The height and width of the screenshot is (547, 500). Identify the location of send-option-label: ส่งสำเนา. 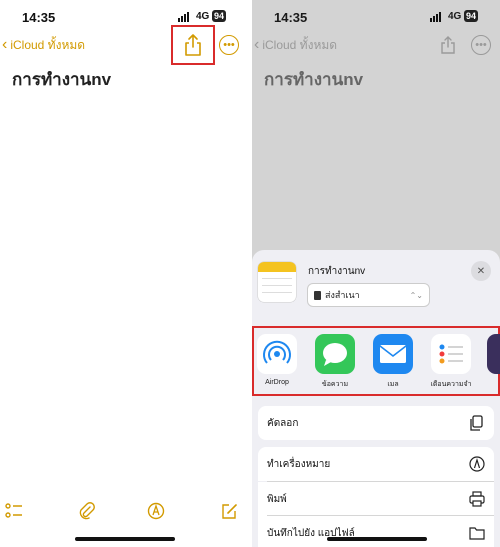
(342, 295).